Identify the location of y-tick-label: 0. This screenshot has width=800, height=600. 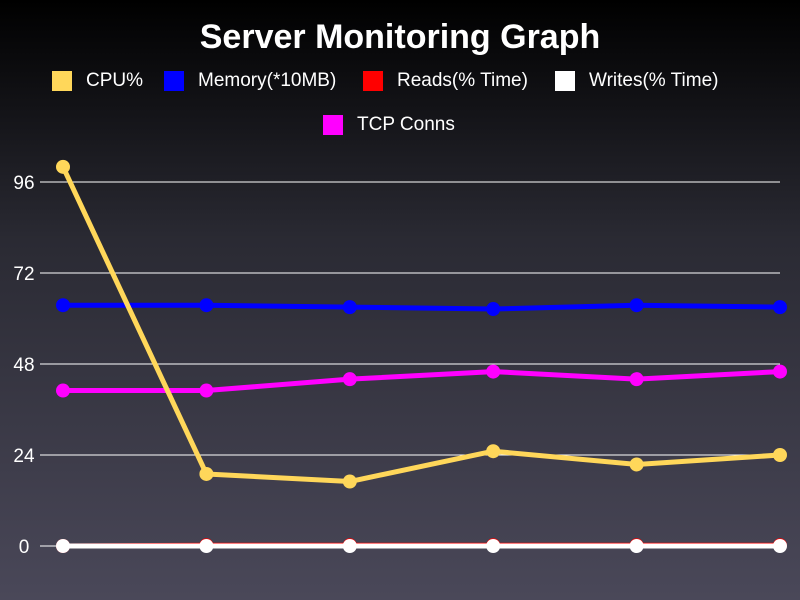
(24, 547).